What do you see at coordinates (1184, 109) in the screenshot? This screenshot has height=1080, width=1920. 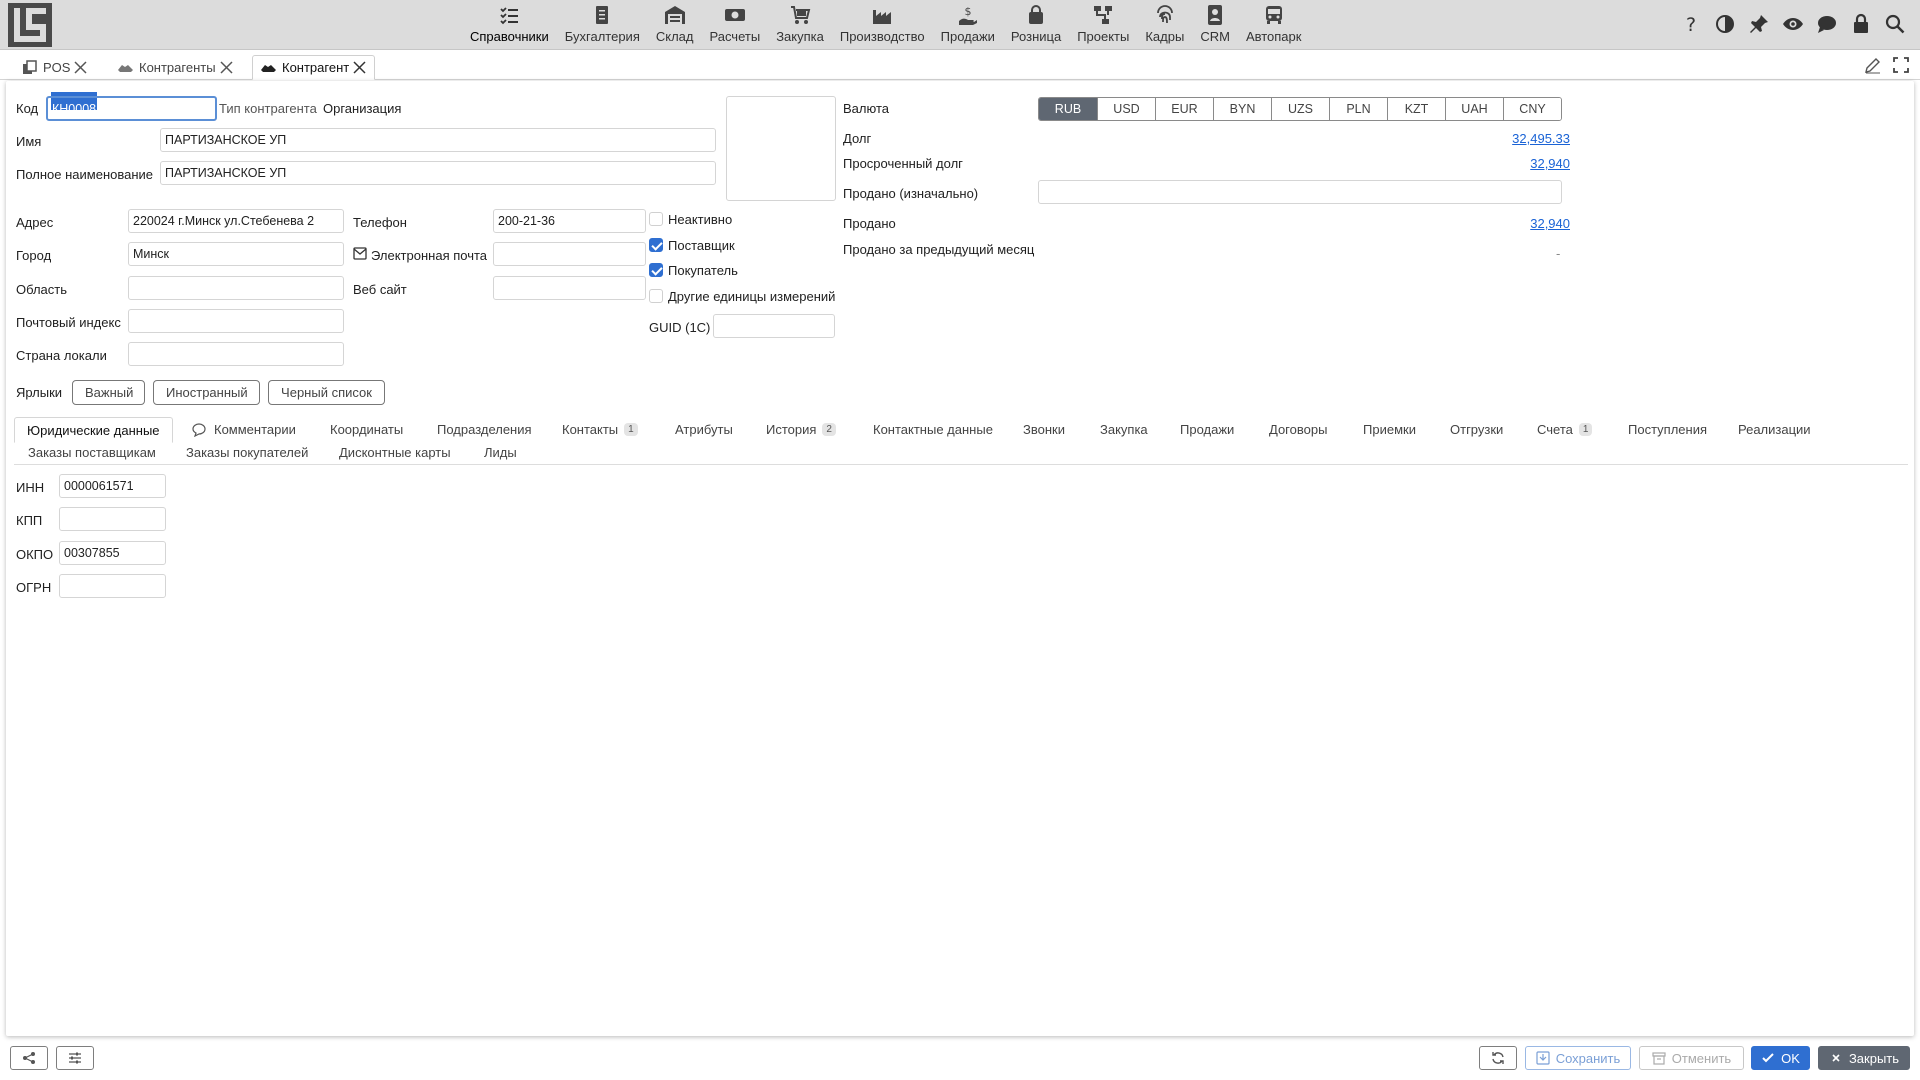 I see `currency-eur: EUR` at bounding box center [1184, 109].